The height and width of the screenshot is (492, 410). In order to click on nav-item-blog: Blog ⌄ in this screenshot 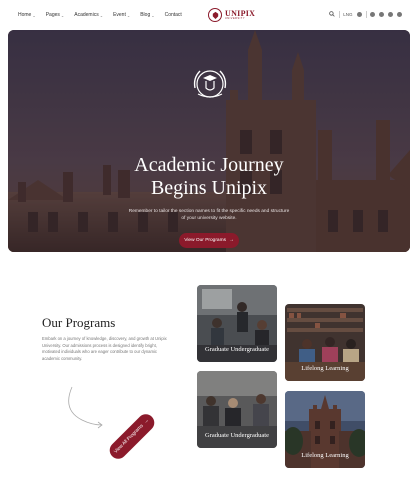, I will do `click(147, 15)`.